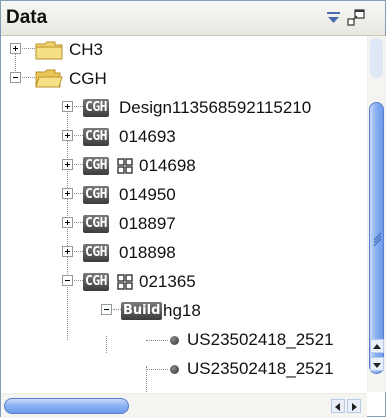 This screenshot has height=418, width=386. Describe the element at coordinates (184, 224) in the screenshot. I see `tree-node-018897: CGH 018897` at that location.